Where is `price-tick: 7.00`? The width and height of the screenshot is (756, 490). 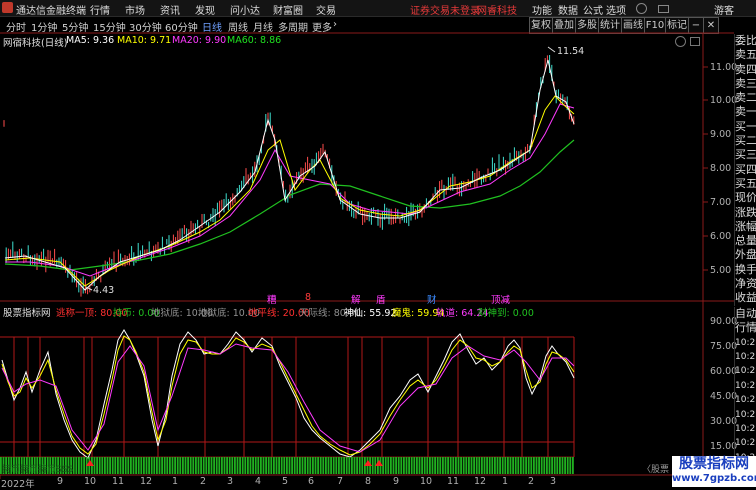 price-tick: 7.00 is located at coordinates (721, 202).